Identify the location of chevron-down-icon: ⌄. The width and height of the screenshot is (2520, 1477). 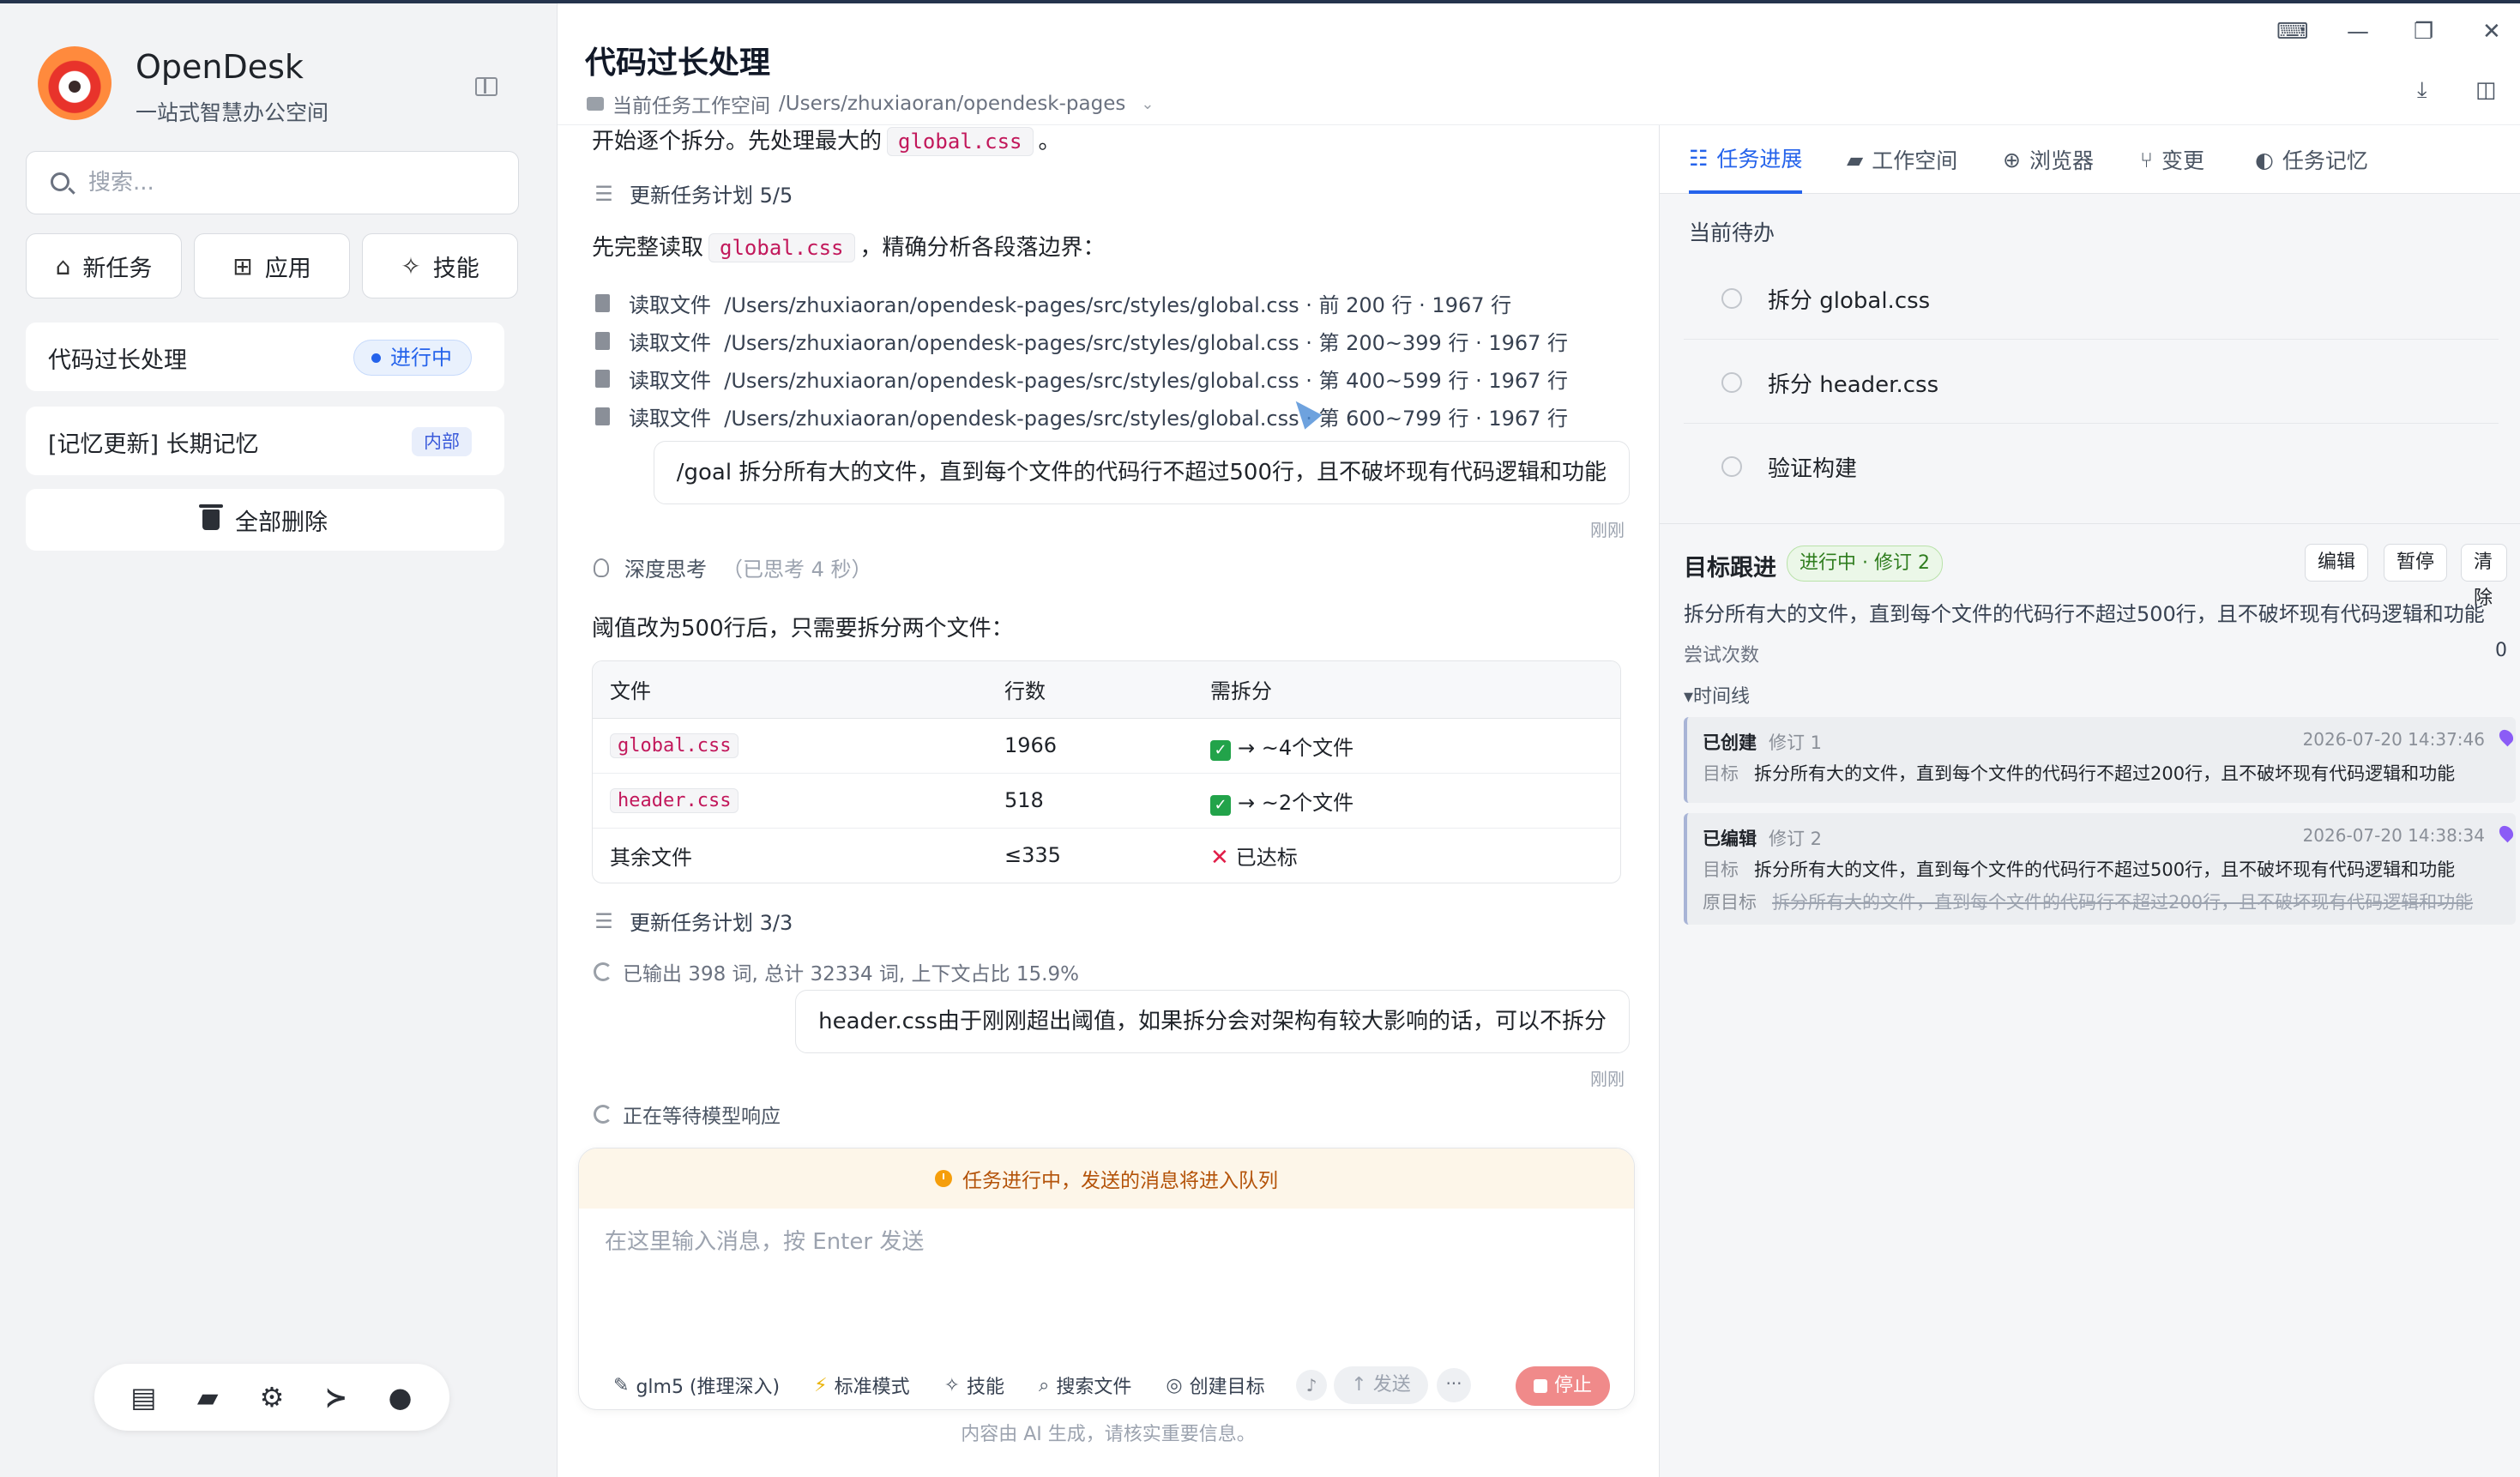
(1147, 103).